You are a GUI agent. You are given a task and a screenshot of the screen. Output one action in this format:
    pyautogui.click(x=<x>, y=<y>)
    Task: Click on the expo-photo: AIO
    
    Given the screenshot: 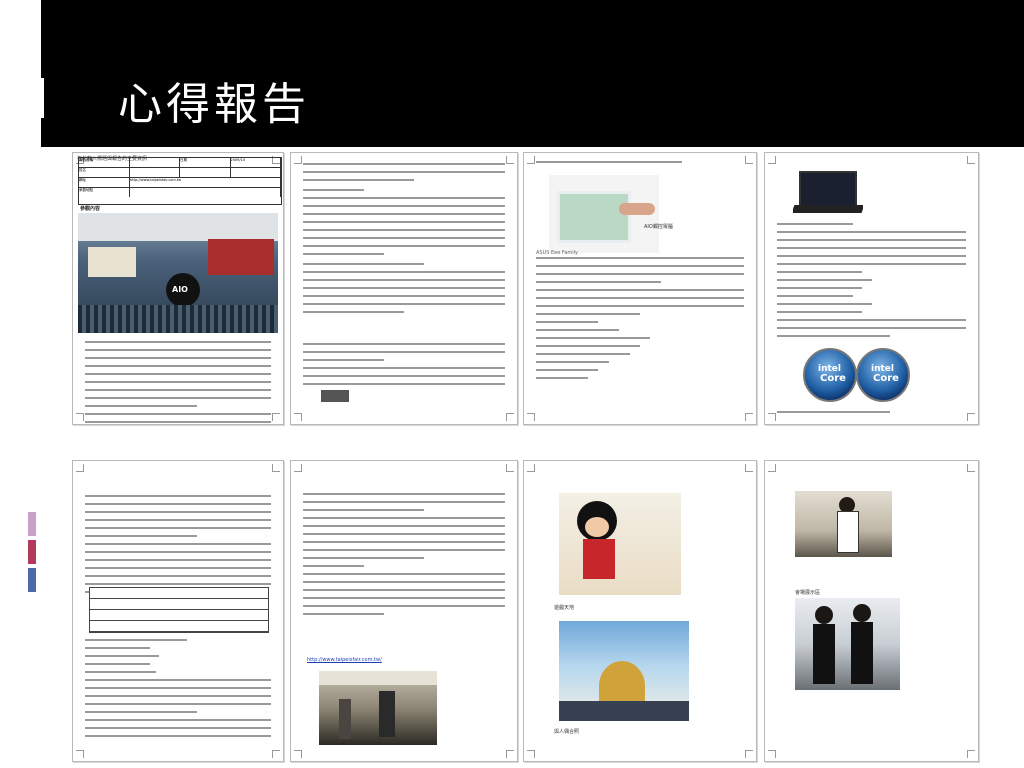 What is the action you would take?
    pyautogui.click(x=178, y=273)
    